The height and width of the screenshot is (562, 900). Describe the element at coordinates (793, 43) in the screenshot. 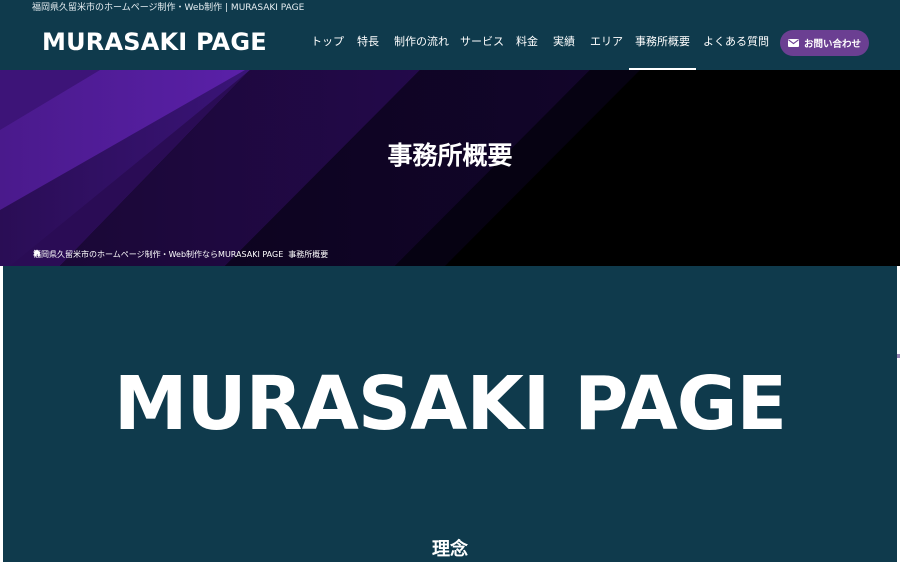

I see `mail-icon` at that location.